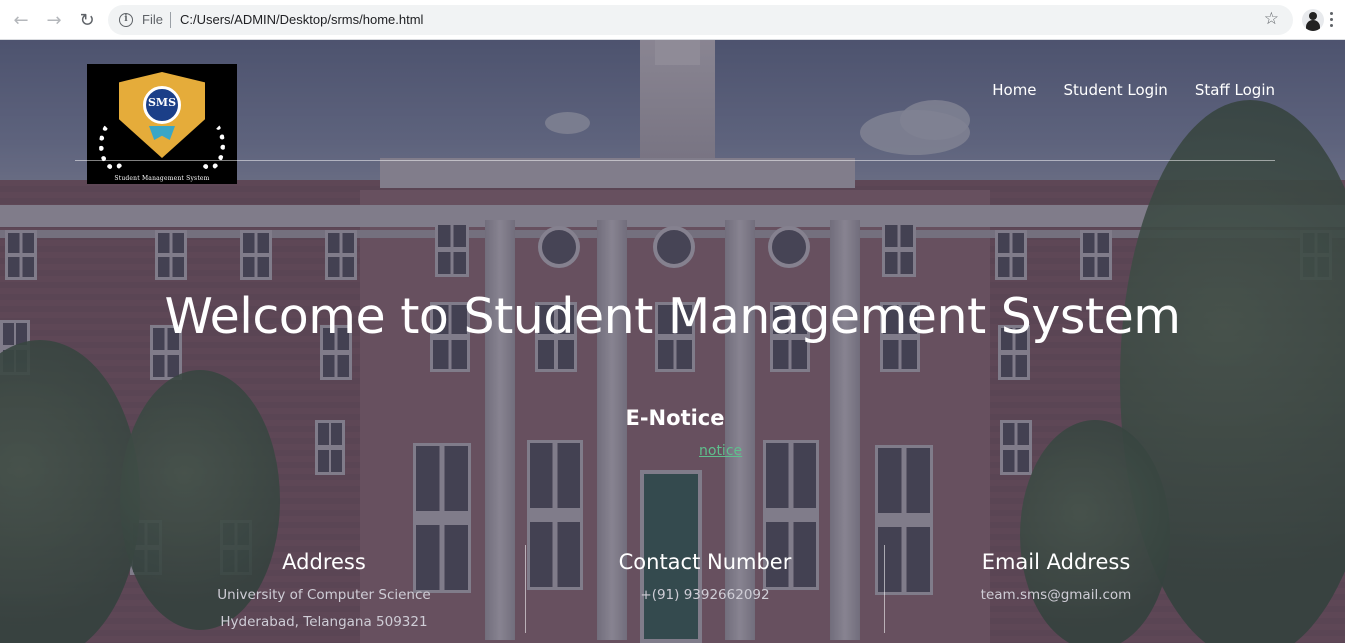 This screenshot has width=1345, height=643. What do you see at coordinates (1116, 90) in the screenshot?
I see `nav-student-login-link: Student Login` at bounding box center [1116, 90].